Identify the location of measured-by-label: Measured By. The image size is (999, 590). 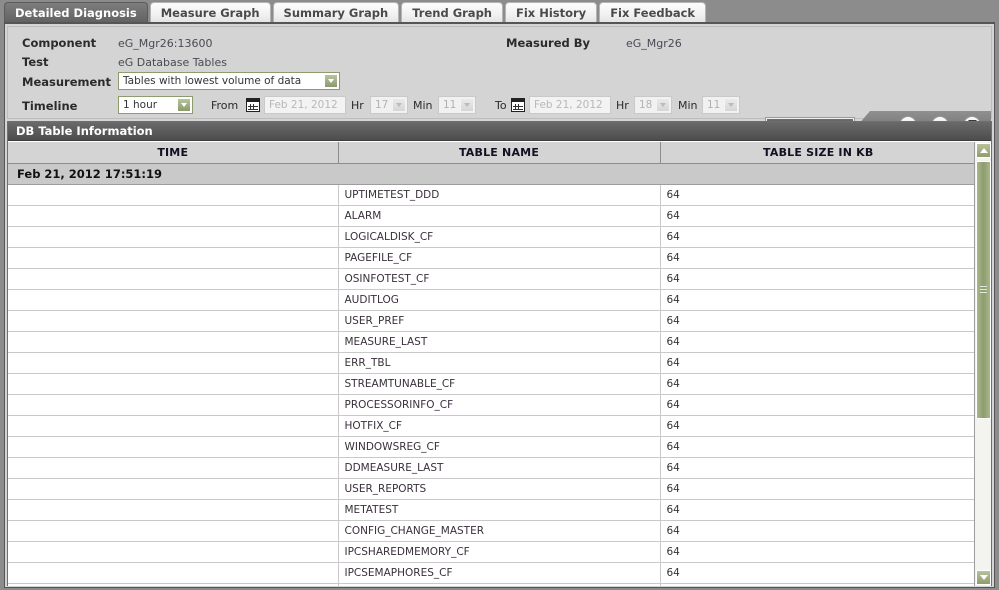
(548, 43).